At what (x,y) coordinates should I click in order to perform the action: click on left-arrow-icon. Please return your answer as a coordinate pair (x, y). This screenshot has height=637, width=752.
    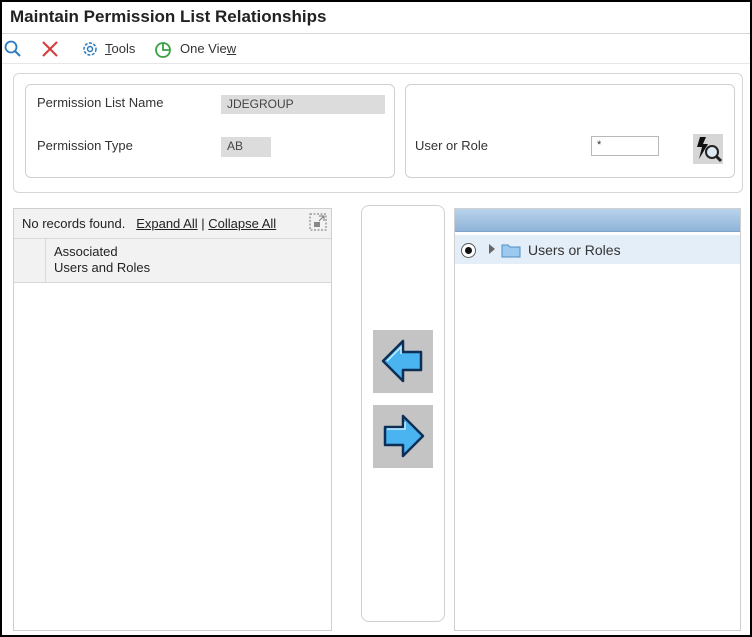
    Looking at the image, I should click on (402, 361).